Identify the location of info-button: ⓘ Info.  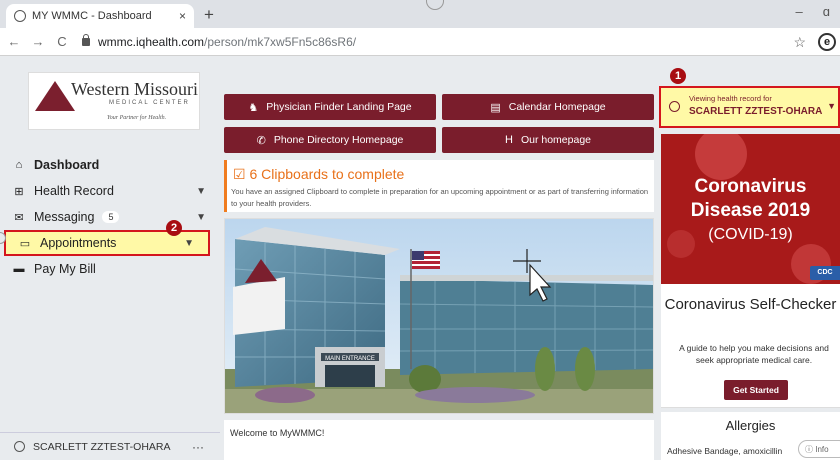
(819, 449).